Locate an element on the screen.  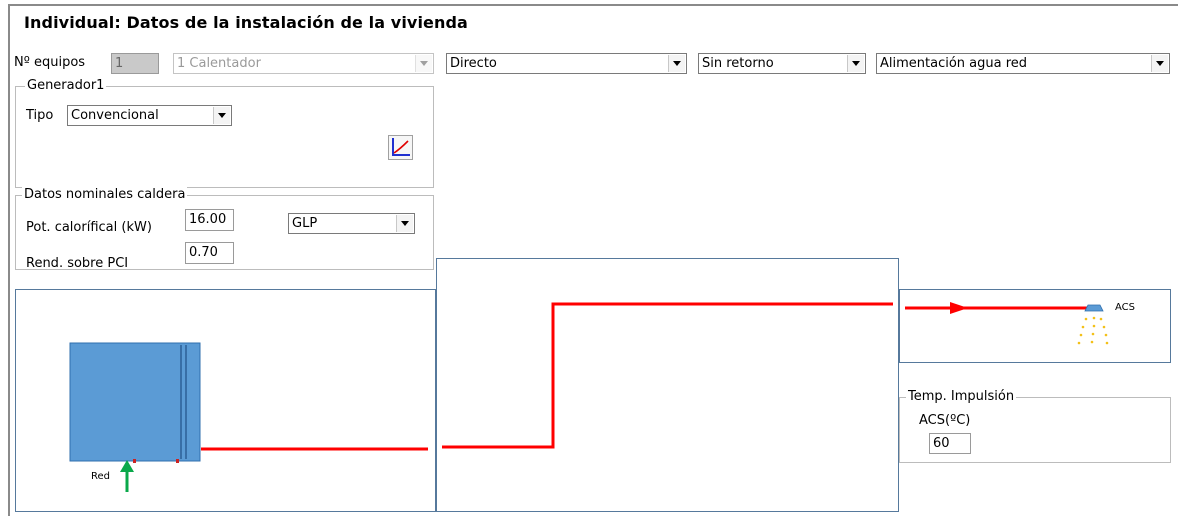
acs-temp-field: 60 is located at coordinates (950, 443).